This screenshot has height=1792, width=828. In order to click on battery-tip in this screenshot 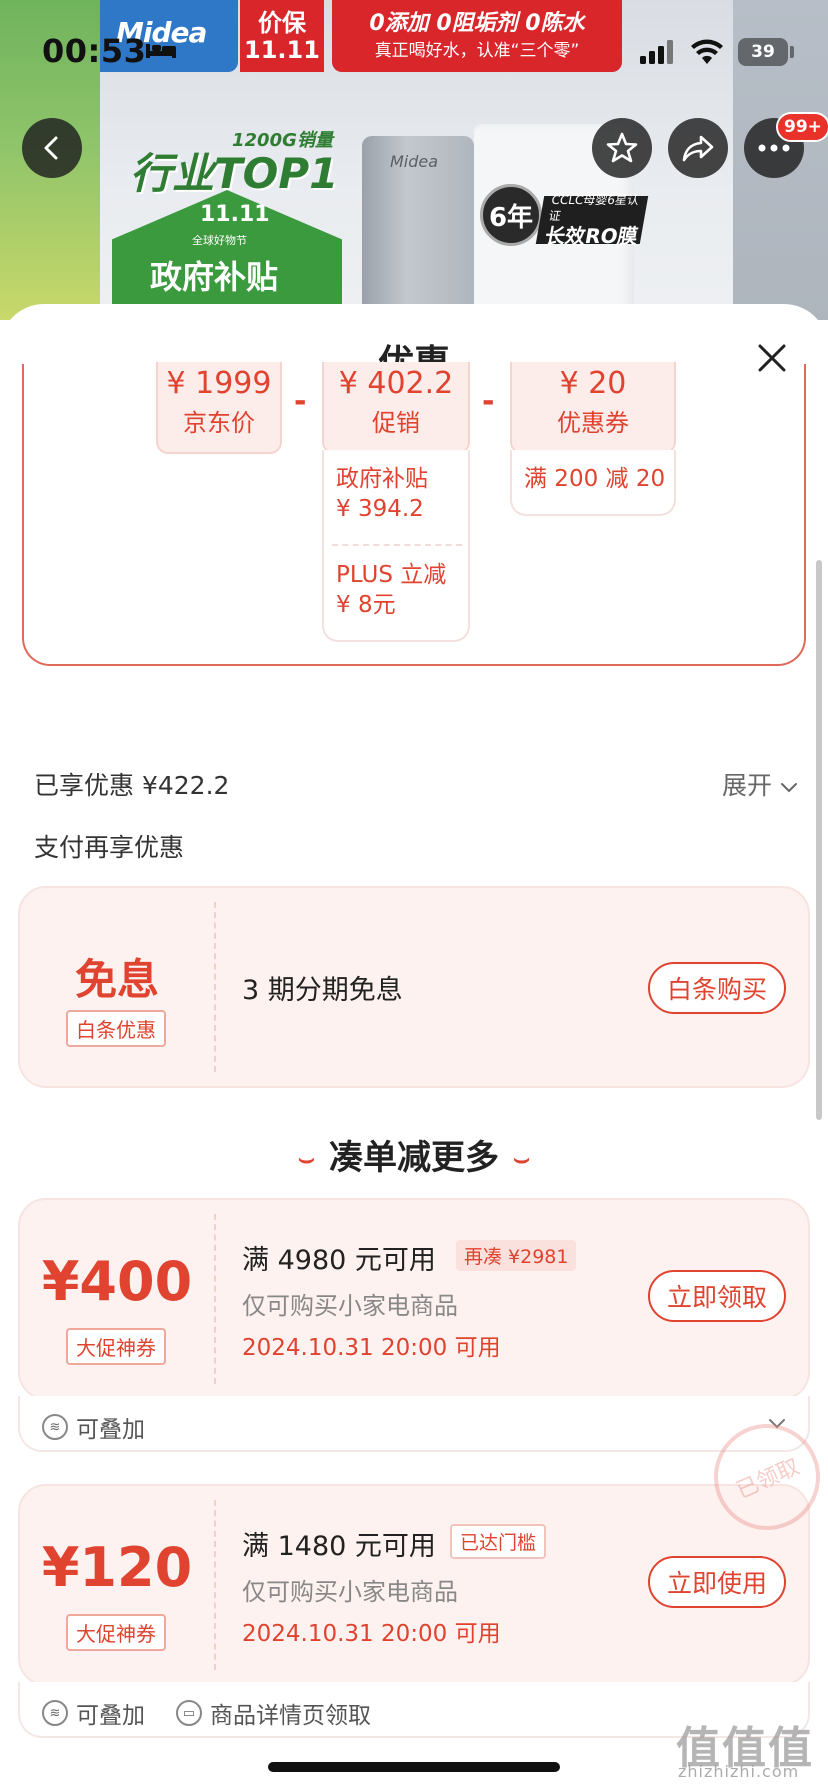, I will do `click(792, 52)`.